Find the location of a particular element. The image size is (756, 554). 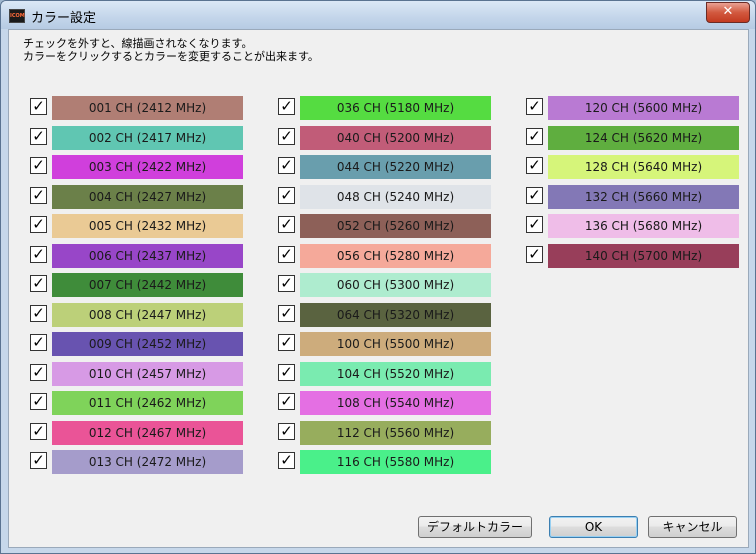

channel-color-swatch: 040 CH (5200 MHz) is located at coordinates (395, 138).